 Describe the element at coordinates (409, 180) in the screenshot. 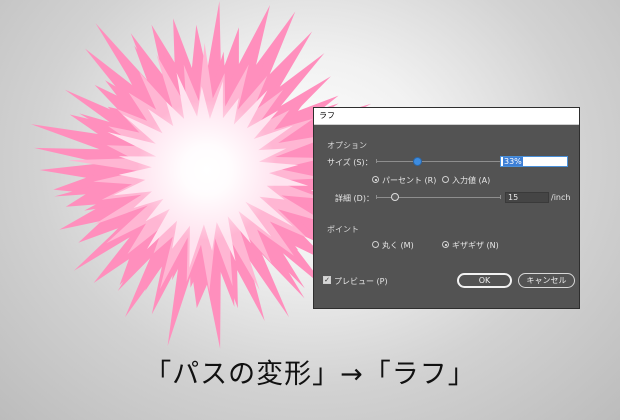

I see `percent-label: パーセント (R)` at that location.